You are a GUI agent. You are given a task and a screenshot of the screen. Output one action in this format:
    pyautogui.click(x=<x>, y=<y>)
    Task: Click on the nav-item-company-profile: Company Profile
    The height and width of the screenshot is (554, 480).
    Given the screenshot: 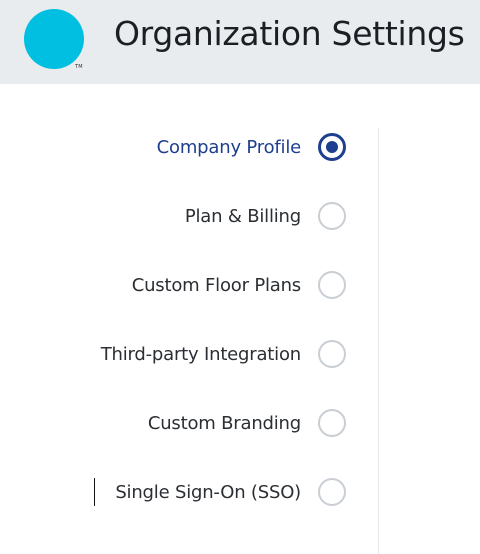 What is the action you would take?
    pyautogui.click(x=251, y=147)
    